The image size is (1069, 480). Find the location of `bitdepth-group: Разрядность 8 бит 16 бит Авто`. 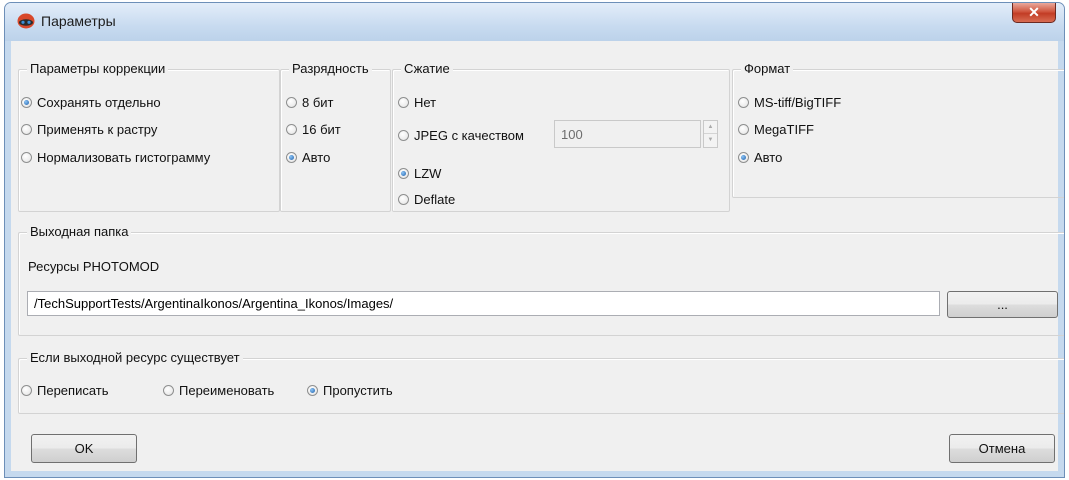

bitdepth-group: Разрядность 8 бит 16 бит Авто is located at coordinates (335, 136).